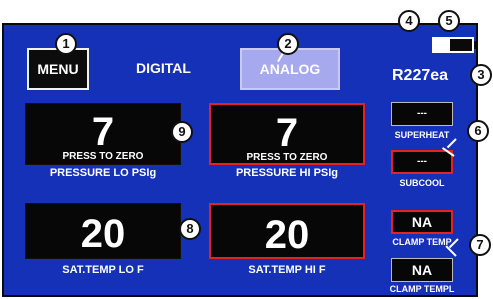  I want to click on subcool-caption: SUBCOOL, so click(422, 183).